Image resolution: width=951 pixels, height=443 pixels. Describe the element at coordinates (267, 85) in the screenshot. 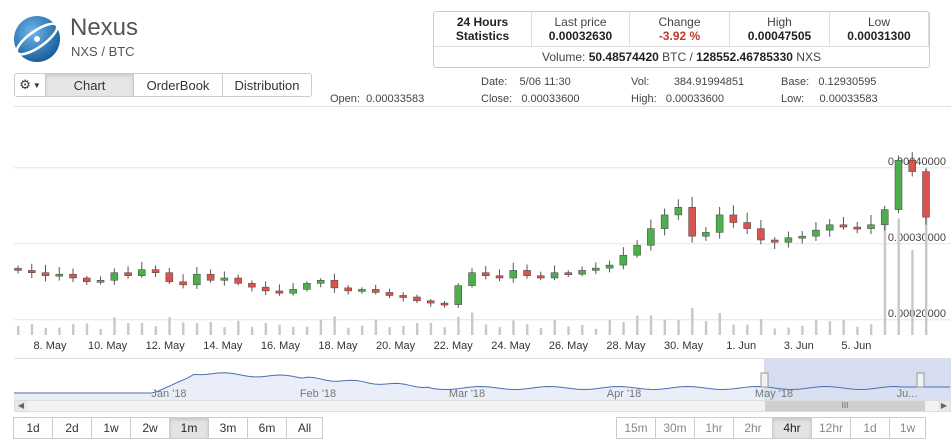

I see `tab-distribution: Distribution` at that location.